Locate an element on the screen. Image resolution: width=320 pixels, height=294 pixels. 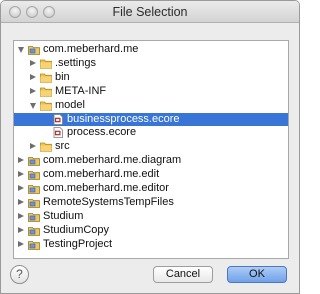
ok-button: OK is located at coordinates (257, 274).